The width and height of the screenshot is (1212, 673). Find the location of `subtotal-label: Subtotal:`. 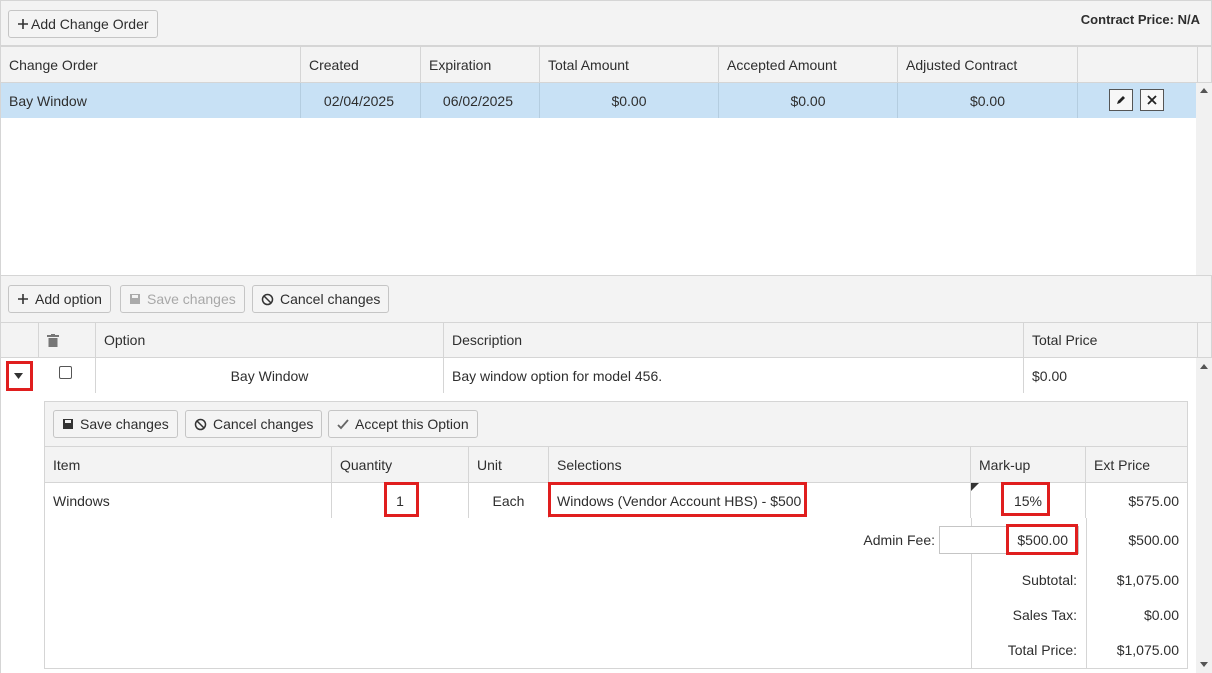

subtotal-label: Subtotal: is located at coordinates (1049, 580).